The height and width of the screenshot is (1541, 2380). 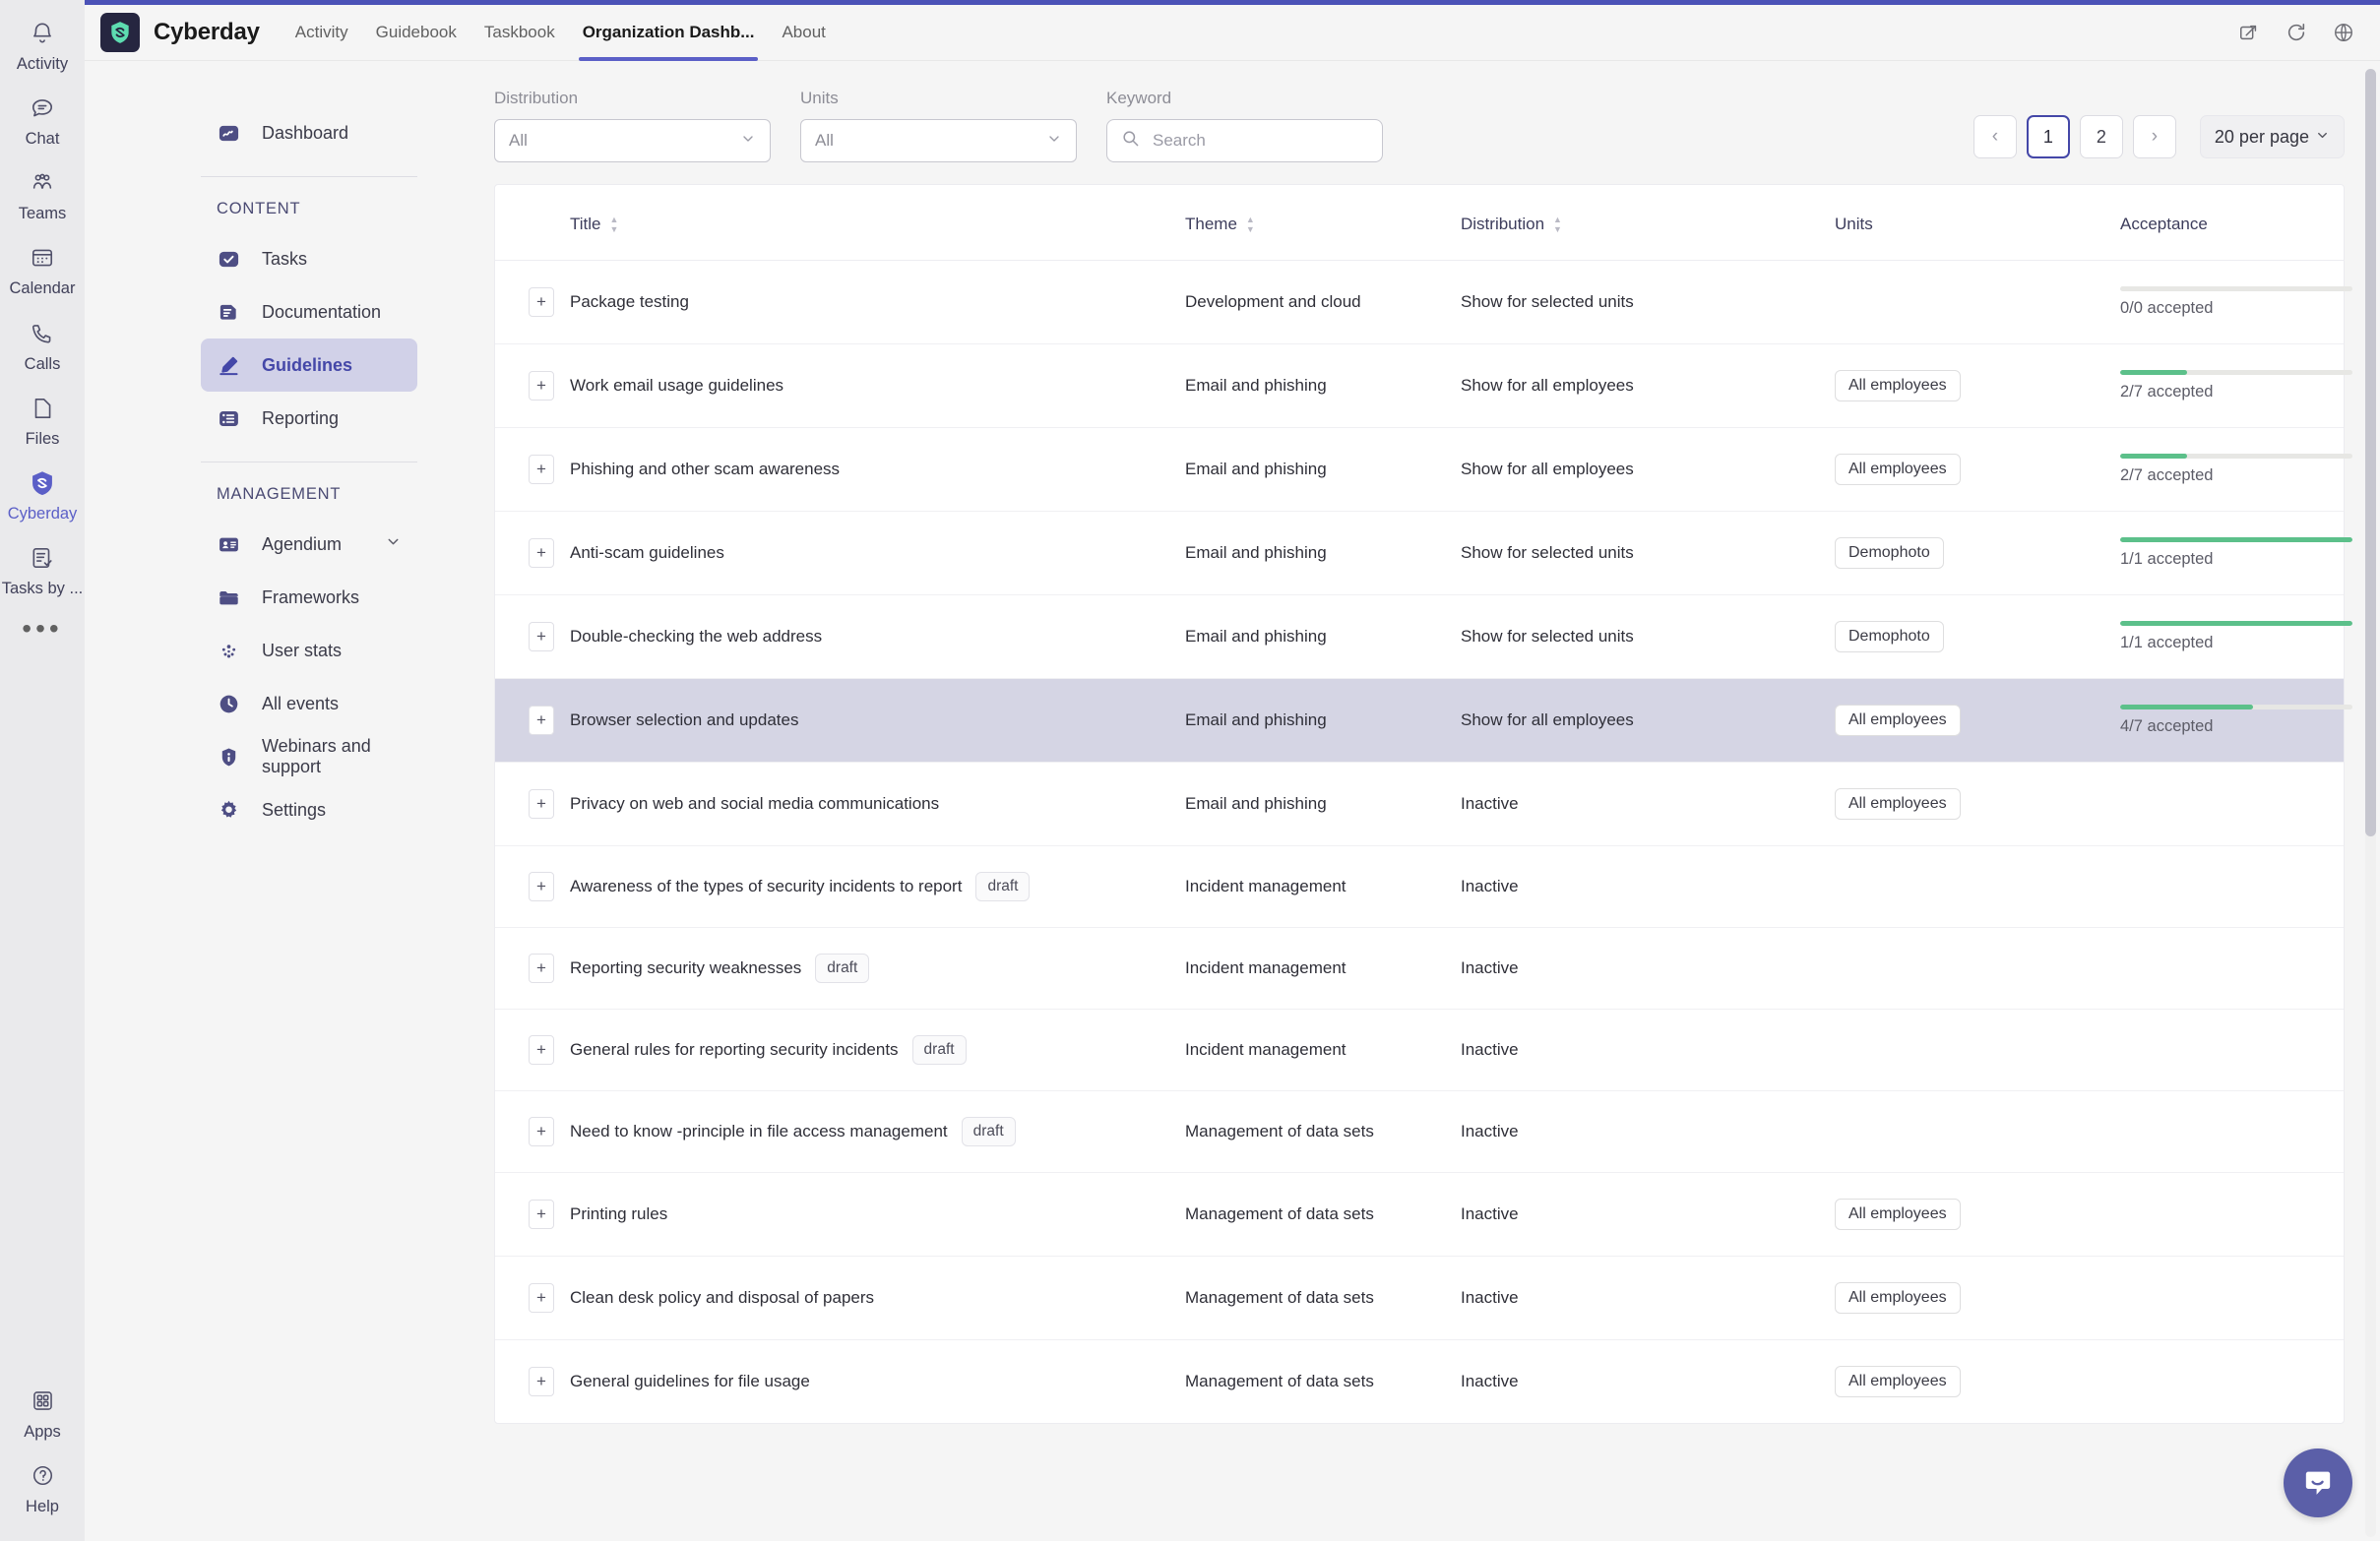 What do you see at coordinates (294, 809) in the screenshot?
I see `sidebar-item-label: Settings` at bounding box center [294, 809].